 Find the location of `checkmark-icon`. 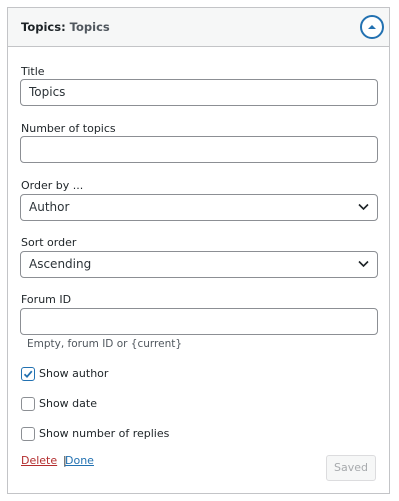

checkmark-icon is located at coordinates (28, 374).